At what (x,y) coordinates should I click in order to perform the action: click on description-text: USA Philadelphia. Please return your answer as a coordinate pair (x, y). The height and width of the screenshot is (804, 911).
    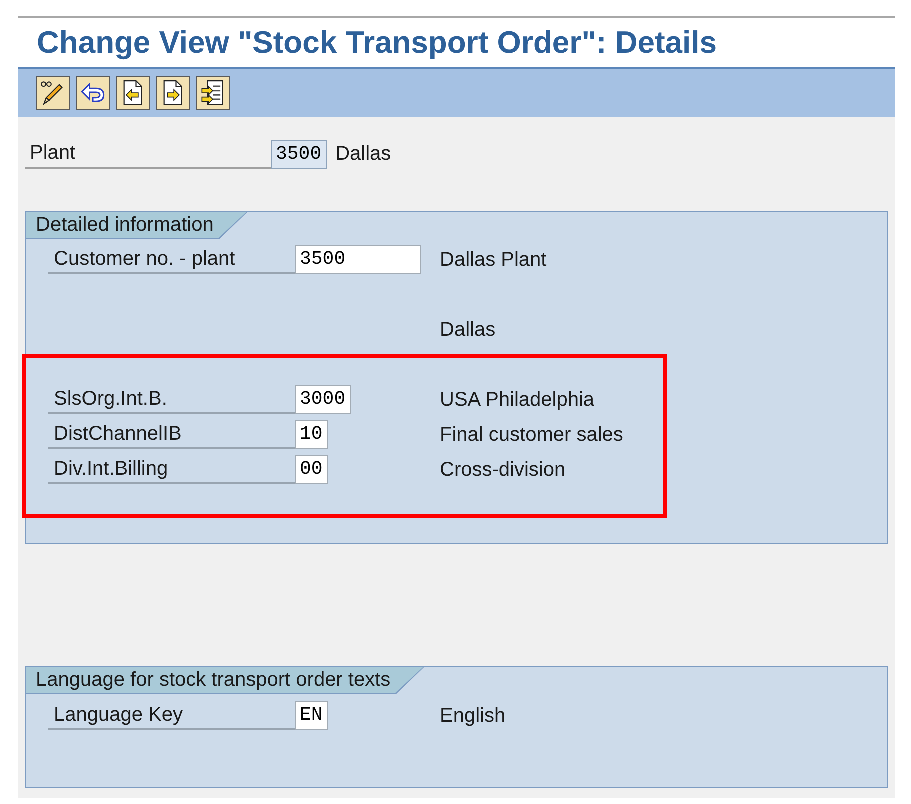
    Looking at the image, I should click on (517, 400).